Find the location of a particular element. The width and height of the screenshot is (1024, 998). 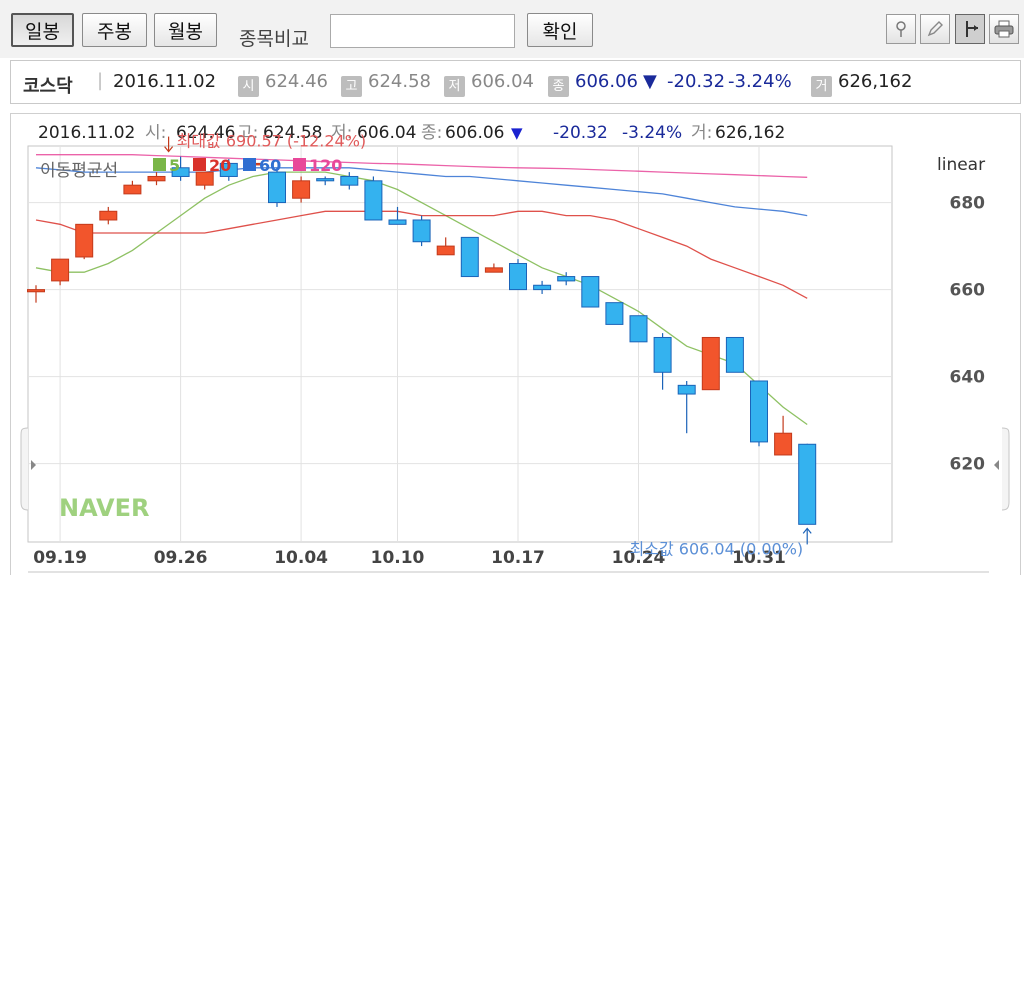

header-down-arrow-icon: ▼ is located at coordinates (517, 133).